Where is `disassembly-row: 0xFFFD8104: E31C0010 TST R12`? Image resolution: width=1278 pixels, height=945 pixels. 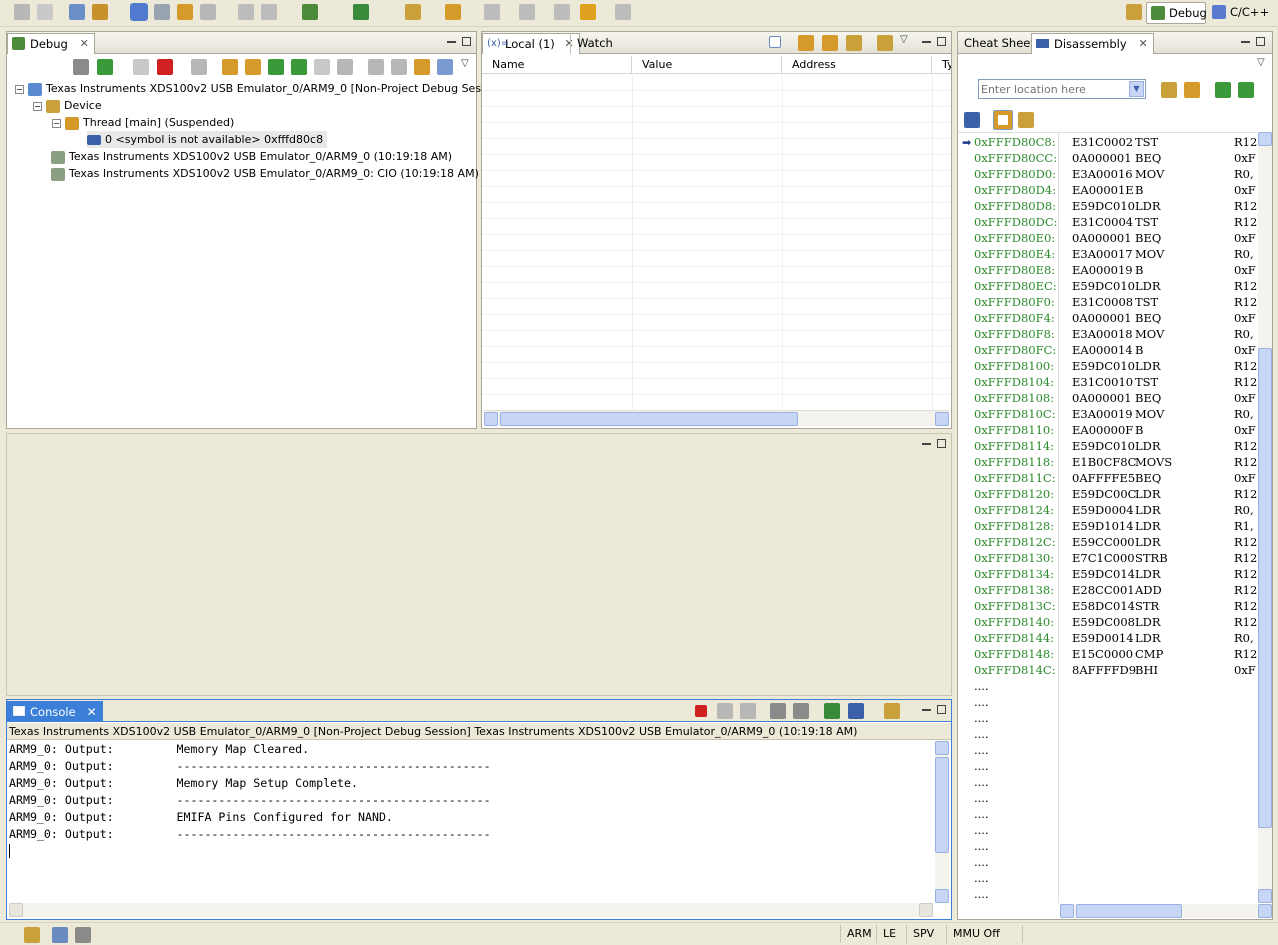 disassembly-row: 0xFFFD8104: E31C0010 TST R12 is located at coordinates (1108, 382).